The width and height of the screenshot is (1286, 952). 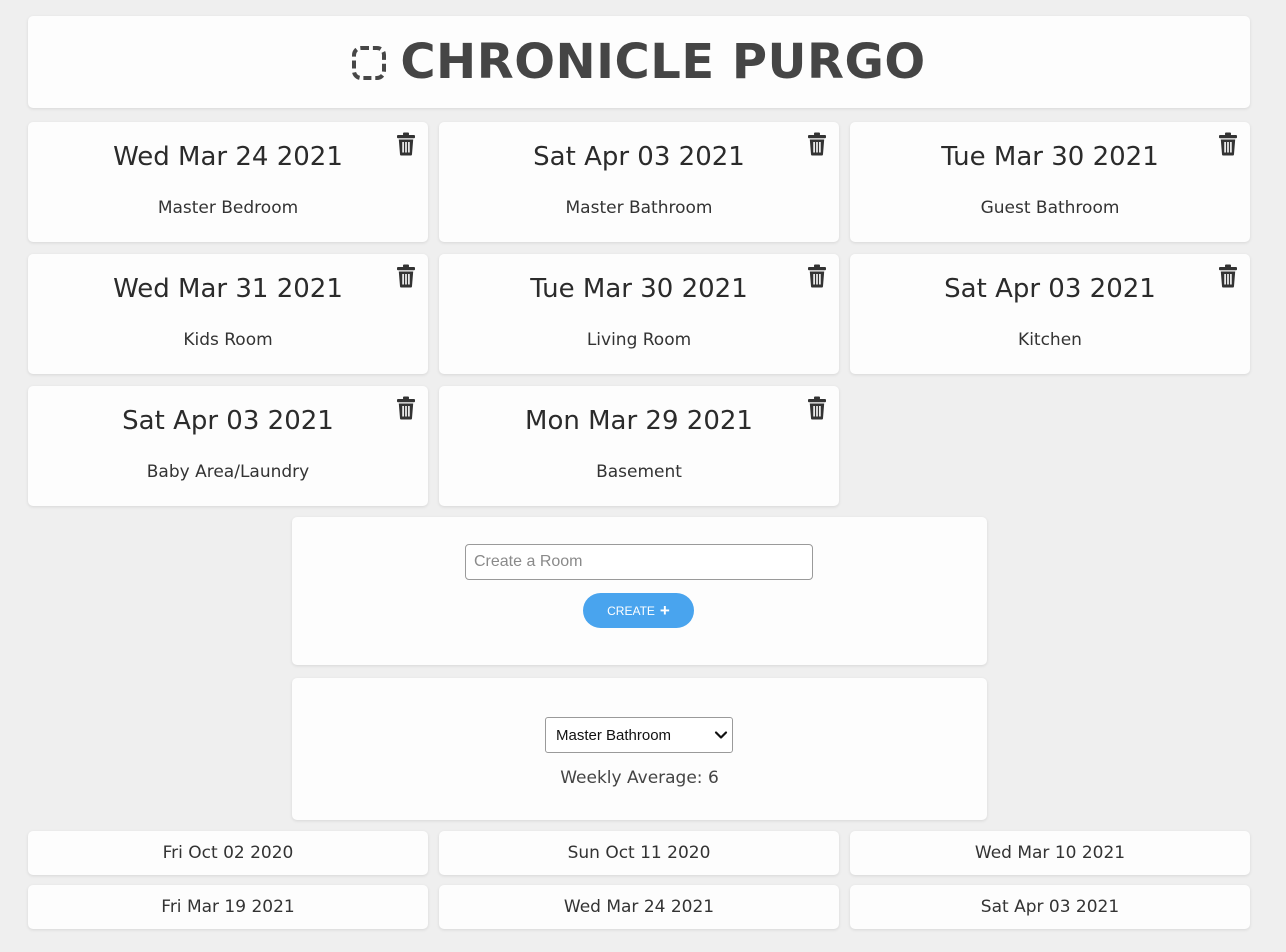 What do you see at coordinates (1050, 907) in the screenshot?
I see `history-date-card: Sat Apr 03 2021` at bounding box center [1050, 907].